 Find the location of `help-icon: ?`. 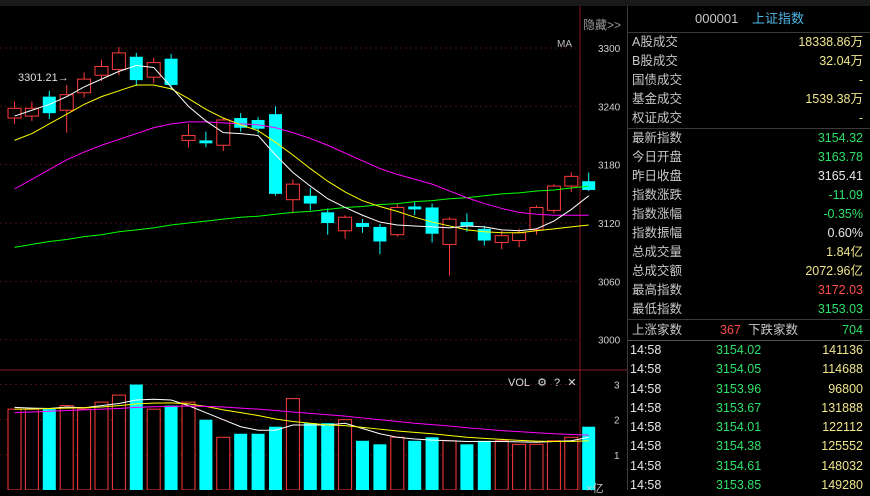

help-icon: ? is located at coordinates (557, 383).